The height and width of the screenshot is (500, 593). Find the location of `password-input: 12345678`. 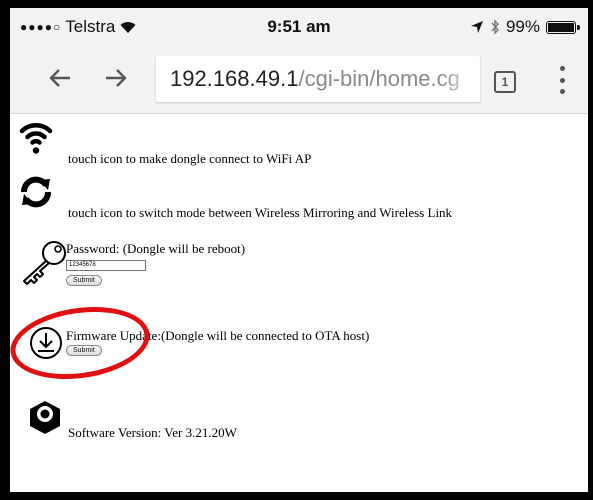

password-input: 12345678 is located at coordinates (106, 265).